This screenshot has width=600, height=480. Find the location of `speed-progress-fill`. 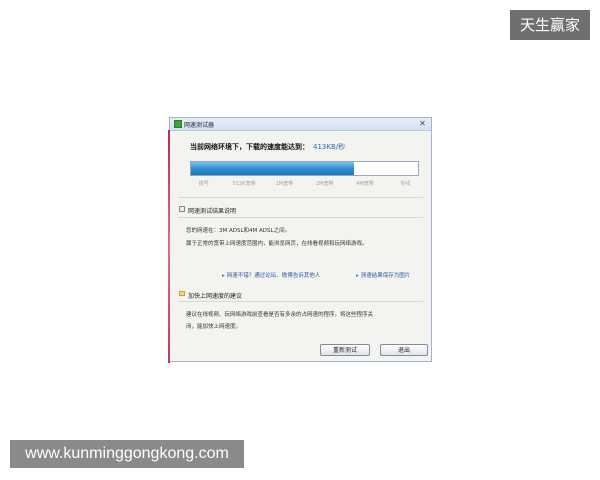

speed-progress-fill is located at coordinates (273, 168).